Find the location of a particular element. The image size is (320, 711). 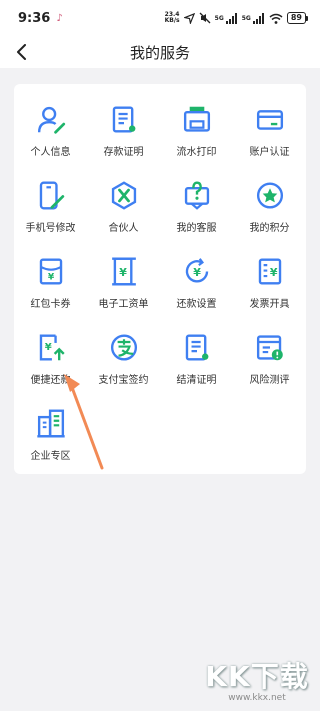

service-label: 风险测评 is located at coordinates (269, 380).